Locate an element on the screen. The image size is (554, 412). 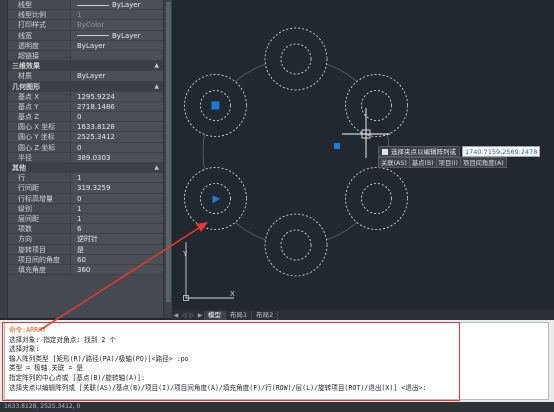
property-row: 透明度 ByLayer is located at coordinates (85, 45).